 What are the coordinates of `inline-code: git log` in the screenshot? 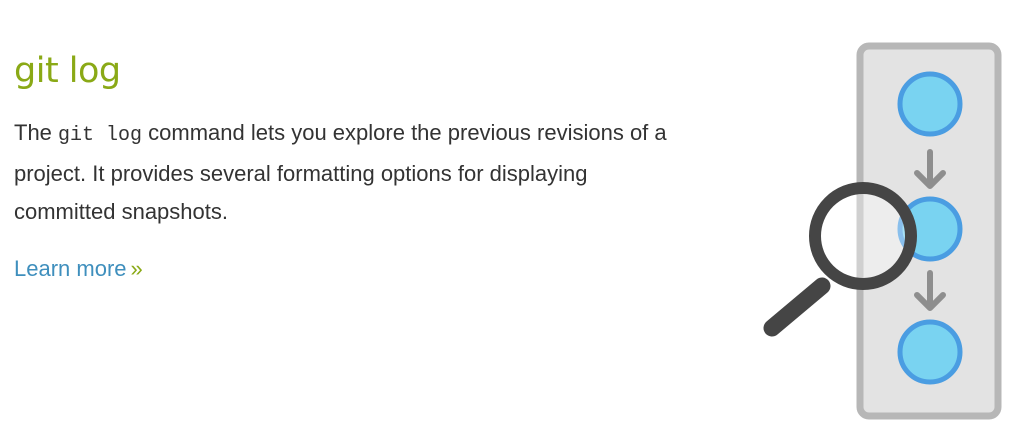 It's located at (100, 135).